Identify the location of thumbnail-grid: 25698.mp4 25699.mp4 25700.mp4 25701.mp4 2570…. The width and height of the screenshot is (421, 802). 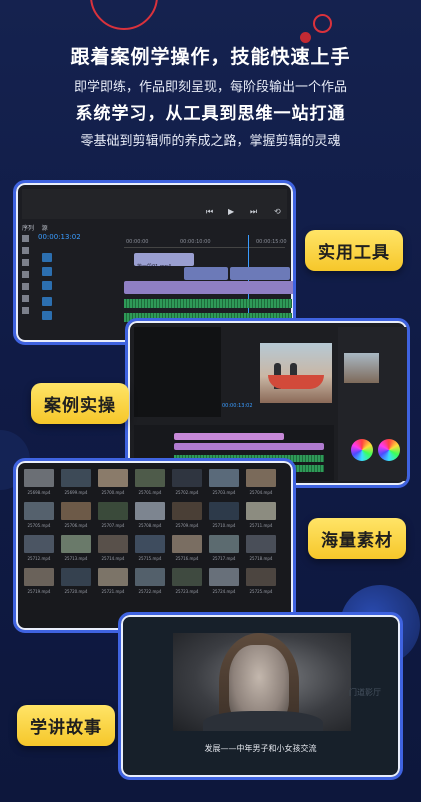
(150, 531).